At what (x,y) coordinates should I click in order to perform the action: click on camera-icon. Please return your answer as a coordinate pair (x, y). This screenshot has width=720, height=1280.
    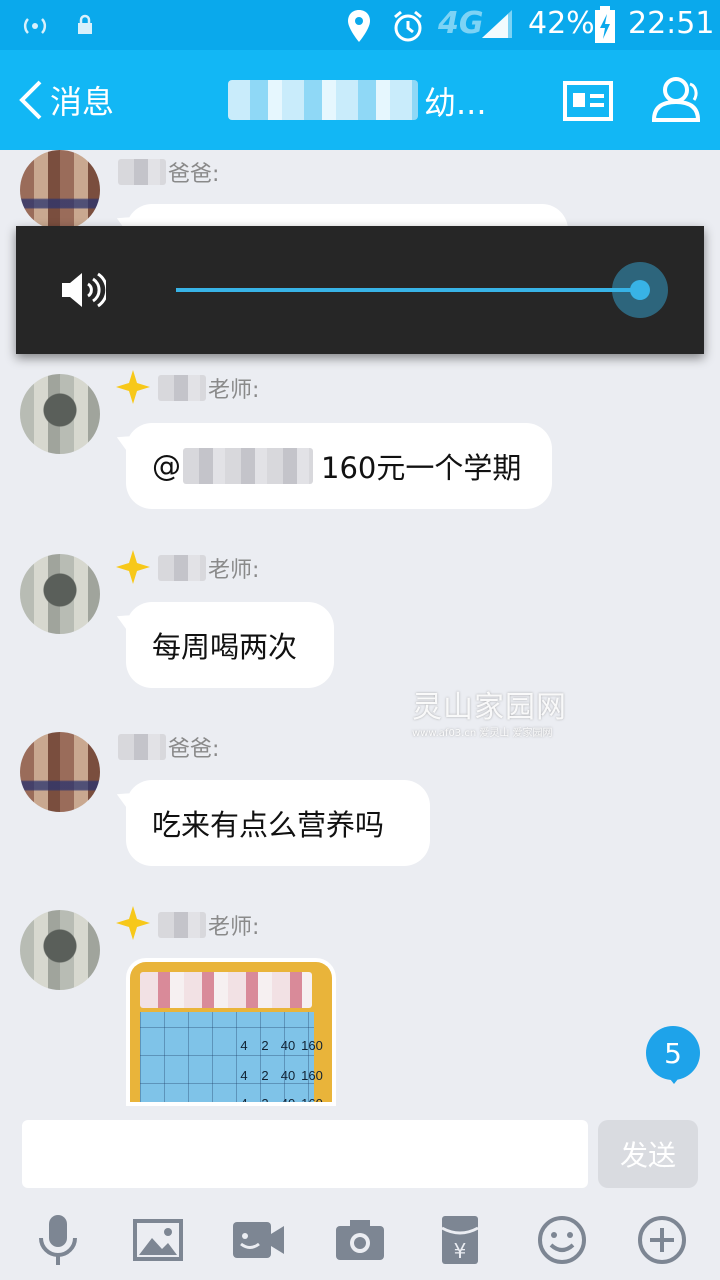
    Looking at the image, I should click on (360, 1240).